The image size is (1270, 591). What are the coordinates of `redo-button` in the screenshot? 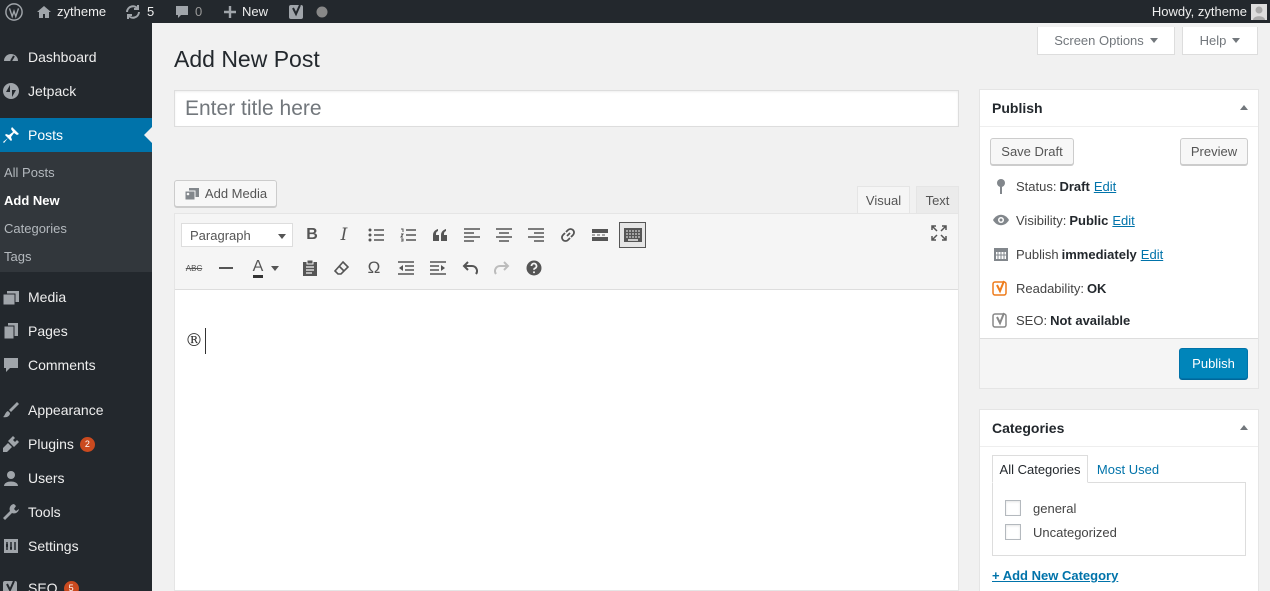 It's located at (502, 268).